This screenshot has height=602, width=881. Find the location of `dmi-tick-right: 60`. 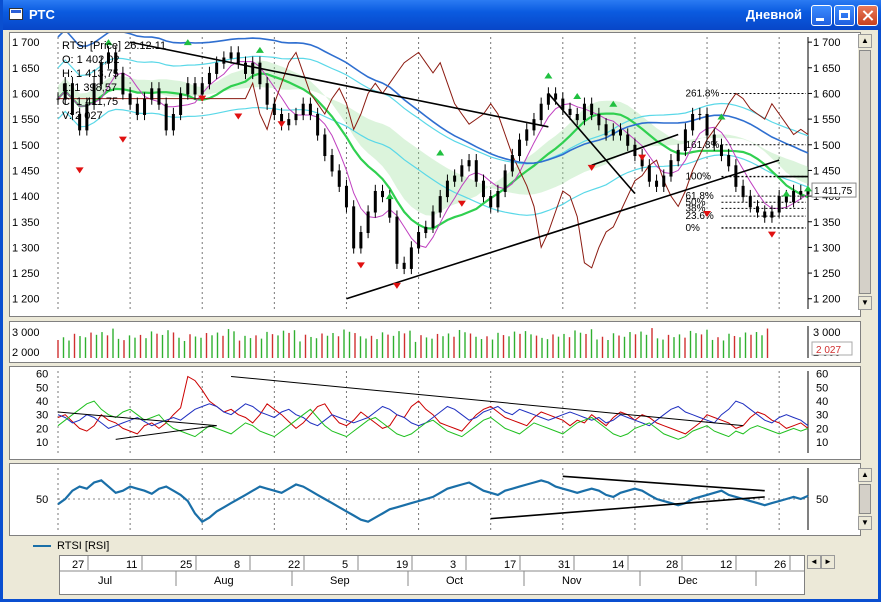

dmi-tick-right: 60 is located at coordinates (822, 375).